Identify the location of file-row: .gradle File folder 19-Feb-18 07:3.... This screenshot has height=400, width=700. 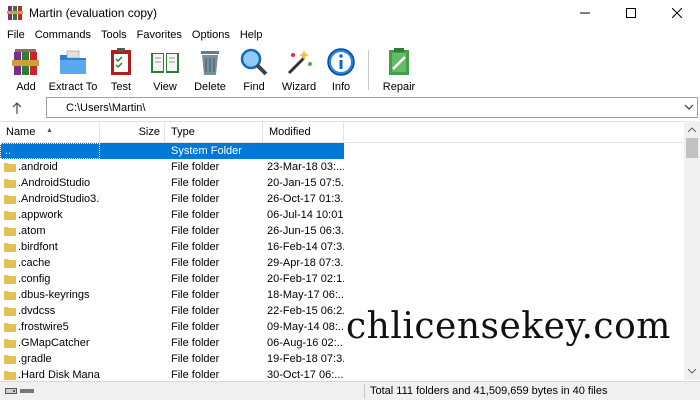
(342, 359).